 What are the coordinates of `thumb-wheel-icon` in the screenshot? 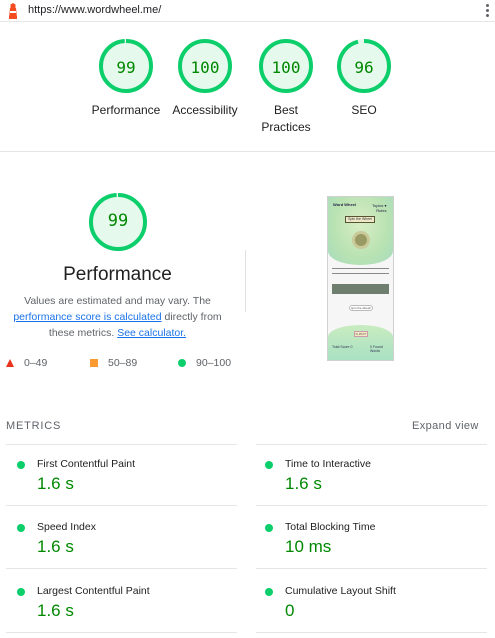 It's located at (361, 240).